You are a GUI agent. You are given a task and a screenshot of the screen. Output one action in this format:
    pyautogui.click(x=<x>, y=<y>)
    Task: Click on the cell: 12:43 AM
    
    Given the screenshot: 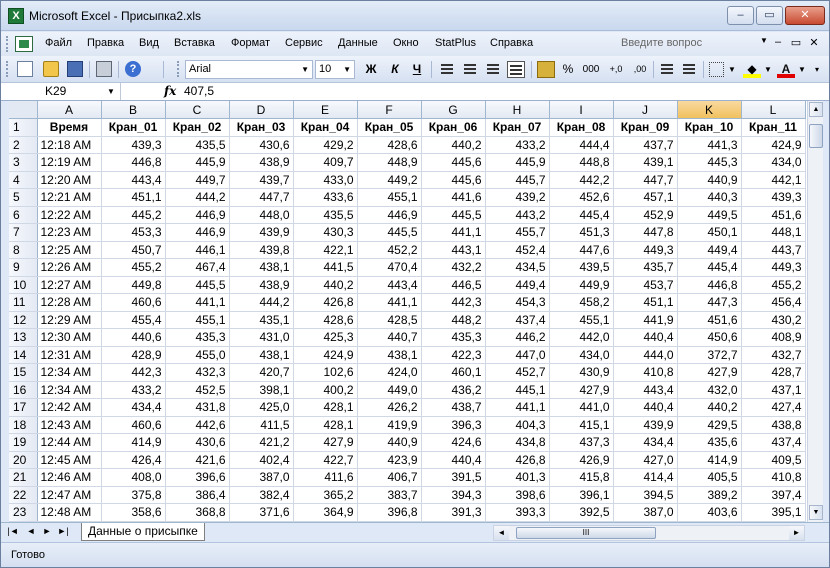 What is the action you would take?
    pyautogui.click(x=69, y=425)
    